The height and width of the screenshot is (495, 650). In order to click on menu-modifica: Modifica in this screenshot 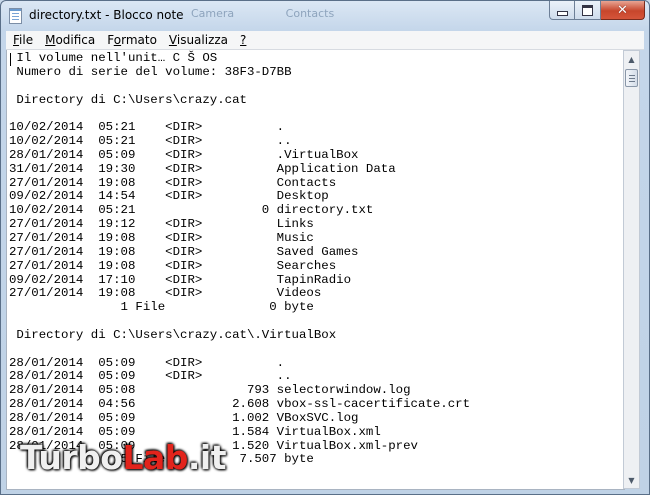, I will do `click(69, 40)`.